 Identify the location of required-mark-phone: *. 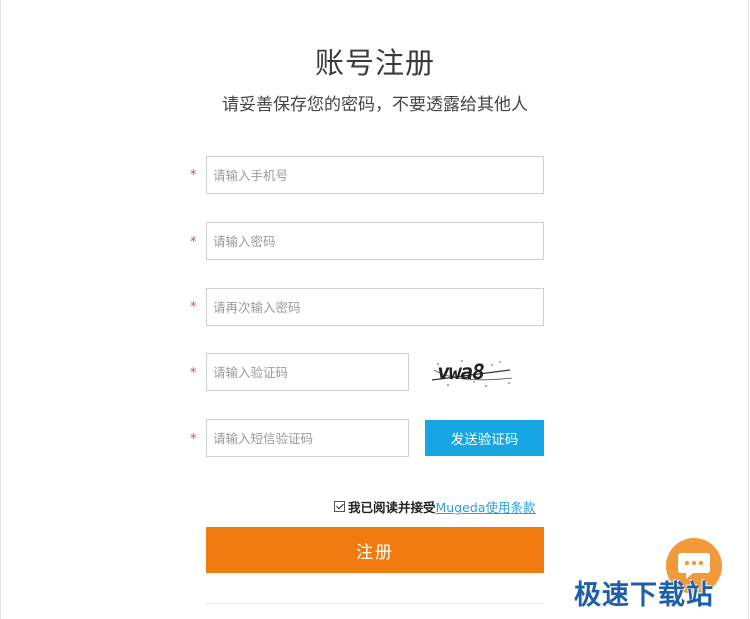
(193, 175).